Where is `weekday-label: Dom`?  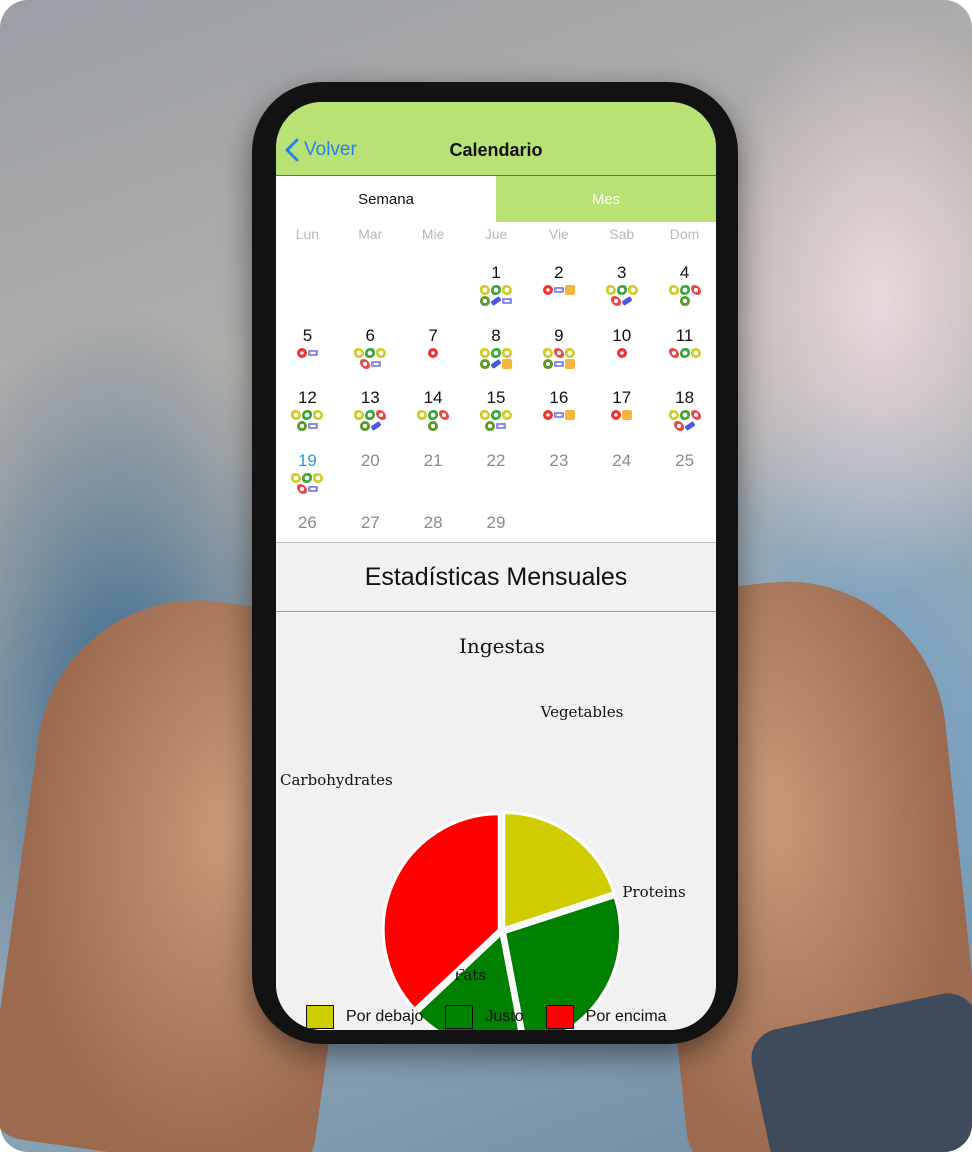 weekday-label: Dom is located at coordinates (684, 234).